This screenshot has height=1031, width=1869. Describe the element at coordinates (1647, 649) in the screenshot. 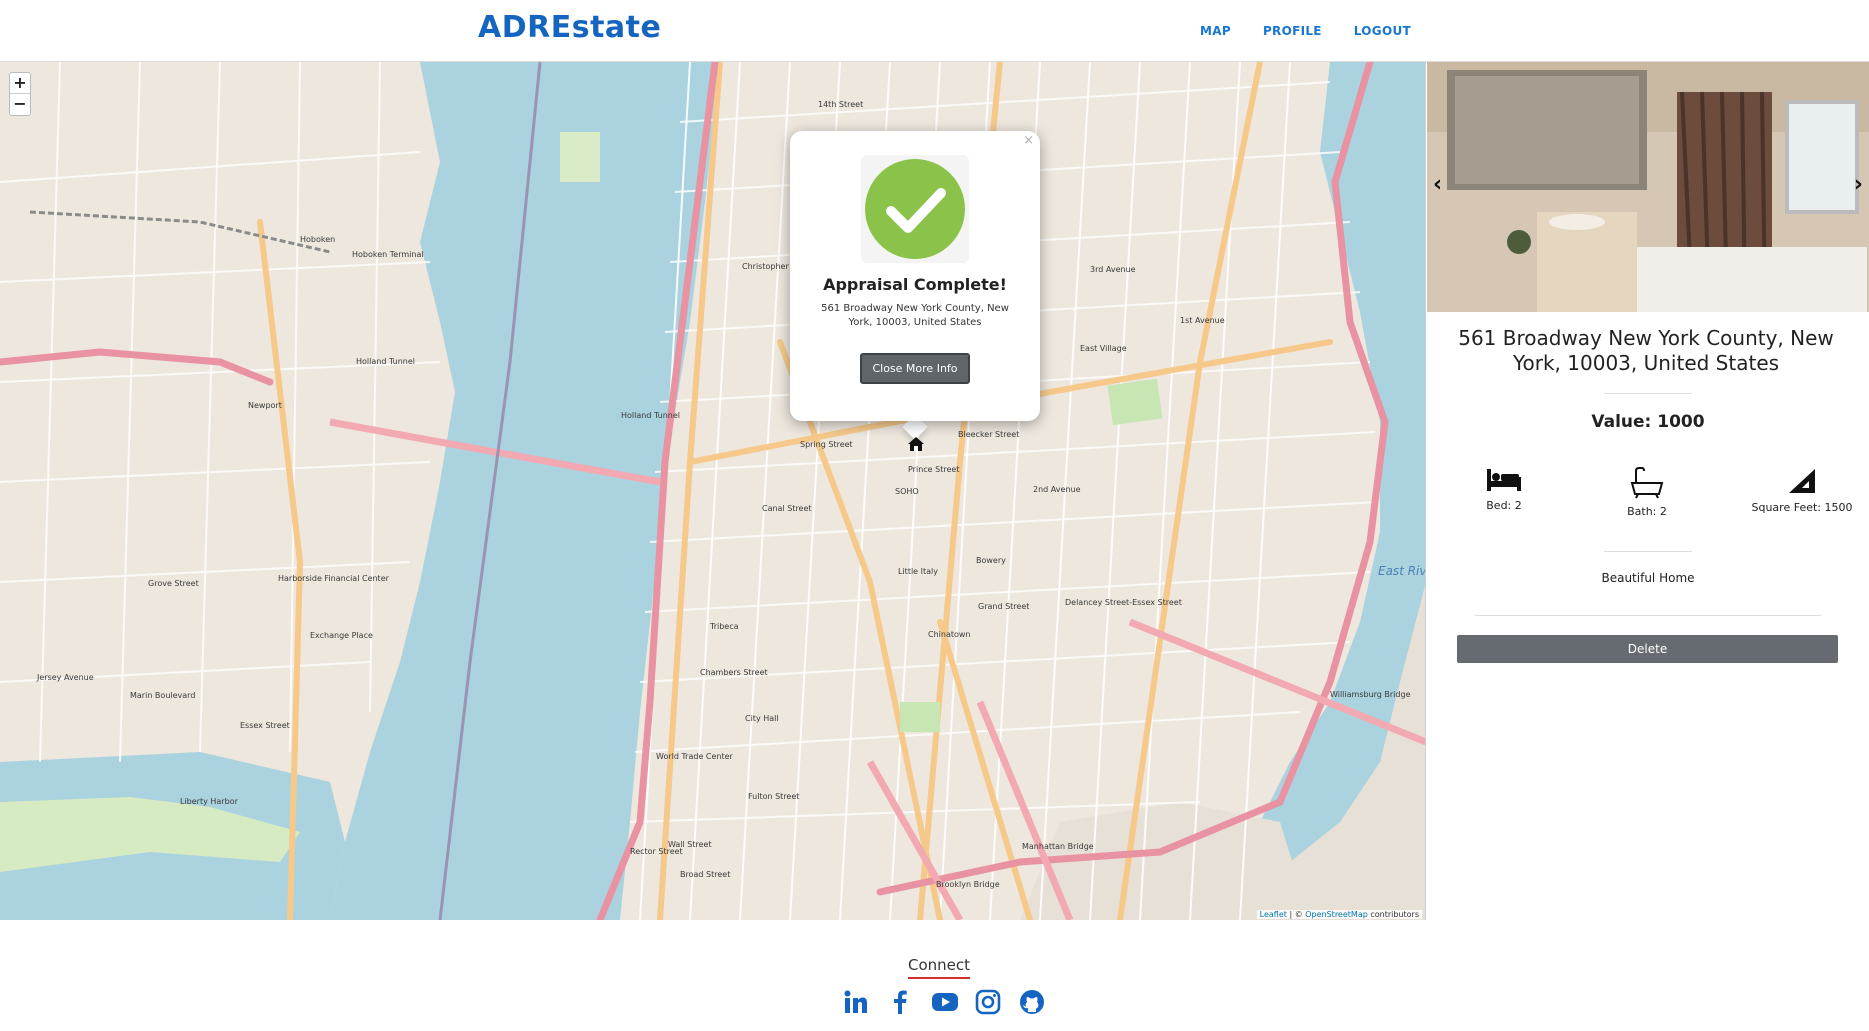

I see `delete-button: Delete` at that location.